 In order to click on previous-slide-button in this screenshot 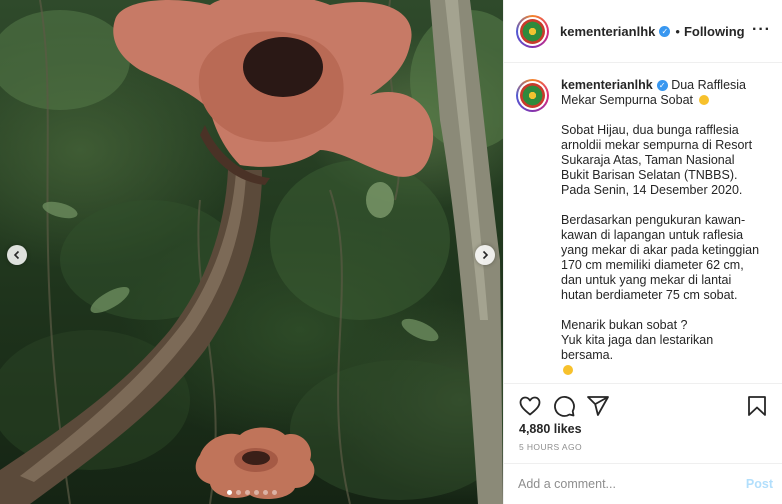, I will do `click(17, 255)`.